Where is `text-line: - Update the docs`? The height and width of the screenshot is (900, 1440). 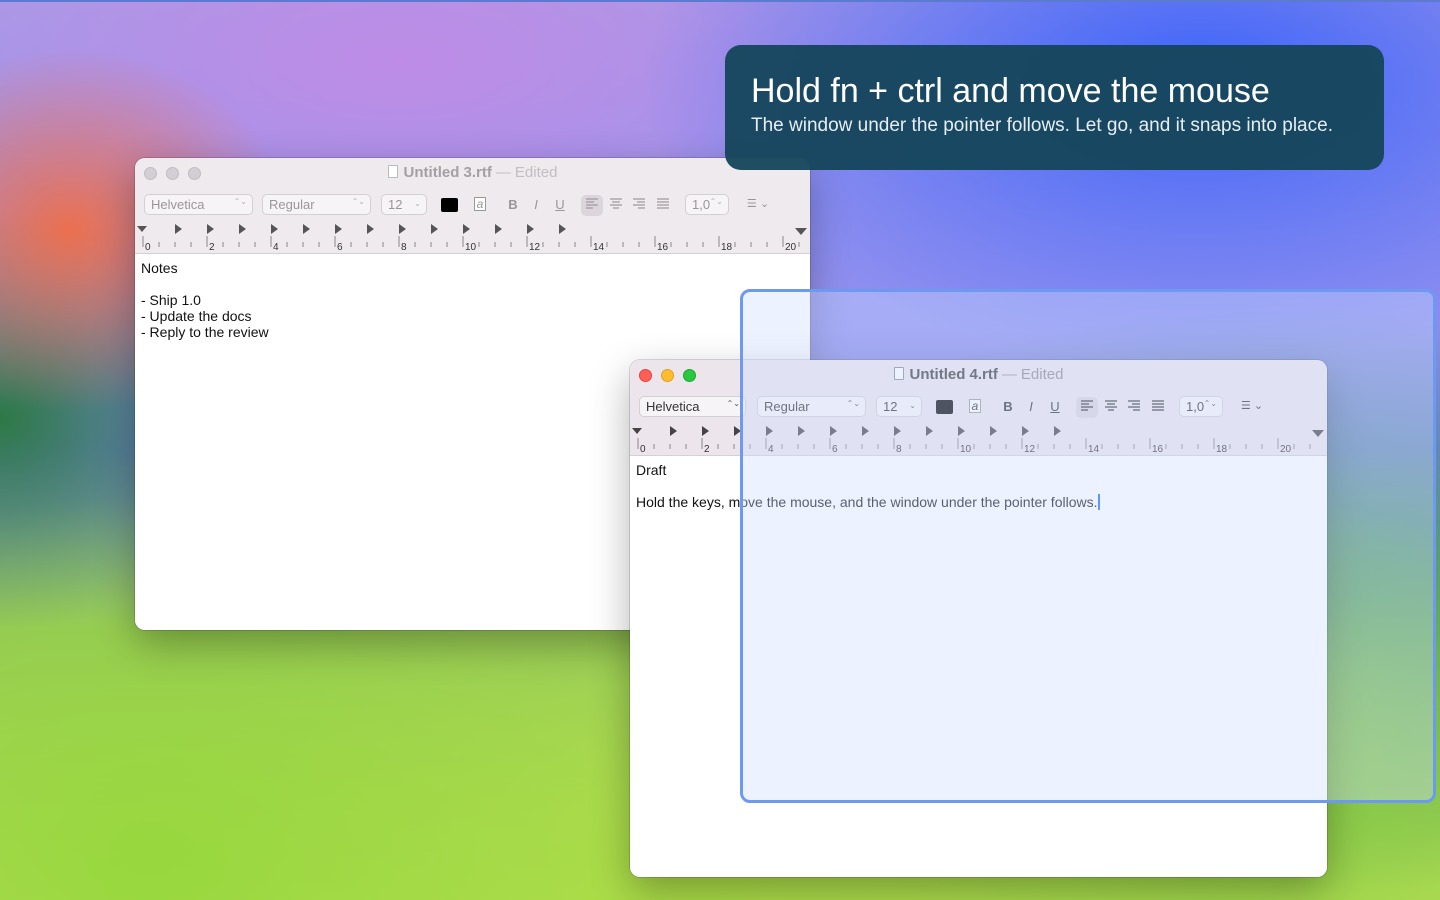
text-line: - Update the docs is located at coordinates (196, 316).